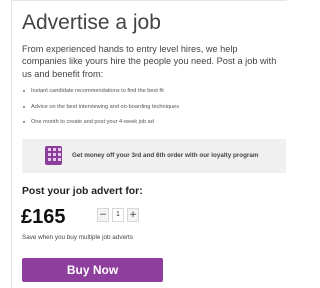 The image size is (320, 288). What do you see at coordinates (53, 155) in the screenshot?
I see `loyalty-card-icon` at bounding box center [53, 155].